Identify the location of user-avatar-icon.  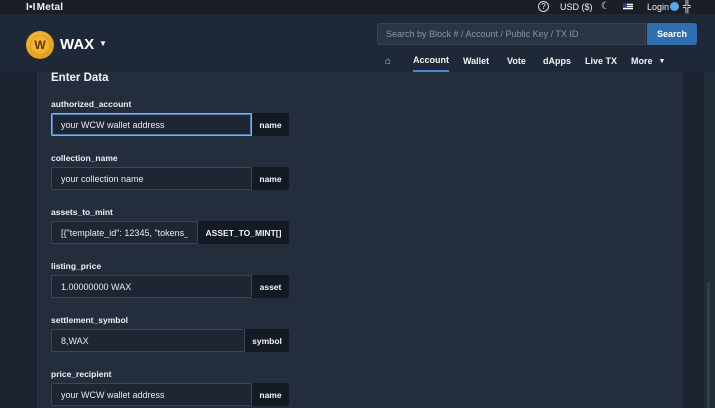
(674, 6).